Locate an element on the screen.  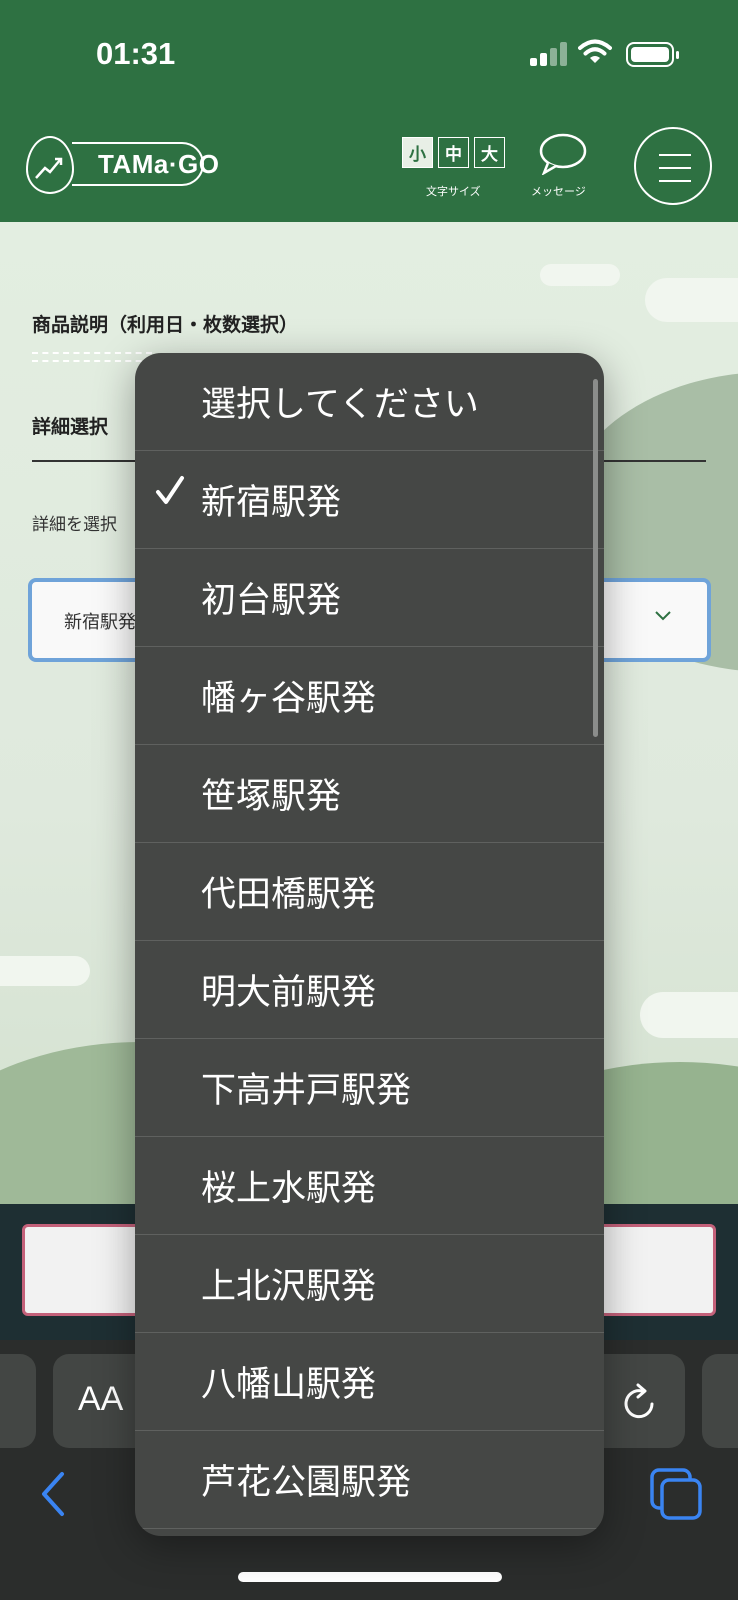
option-hachimanyama: 八幡山駅発 is located at coordinates (369, 1382).